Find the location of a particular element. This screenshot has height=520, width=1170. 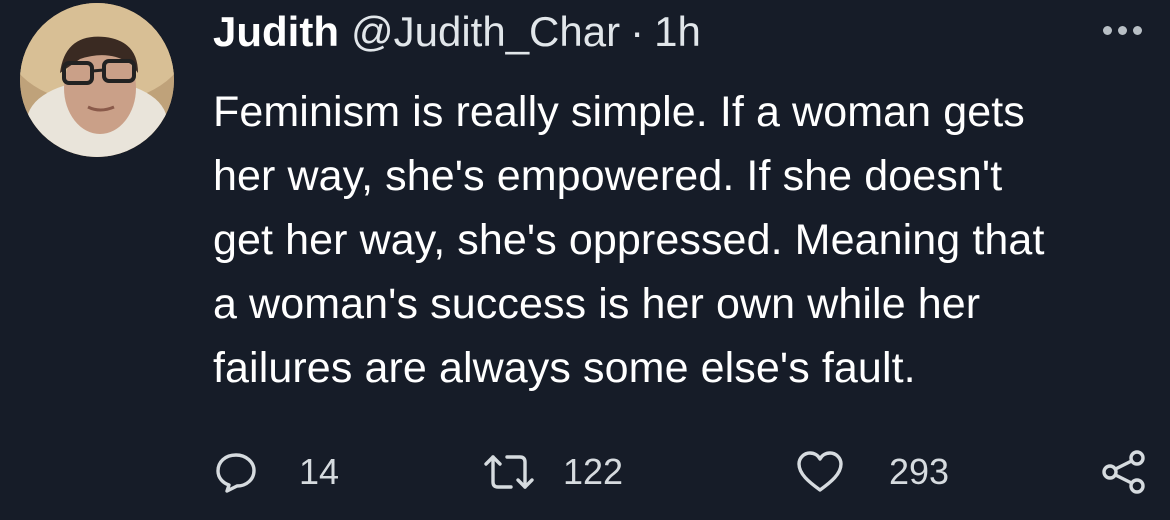

share-button is located at coordinates (1124, 472).